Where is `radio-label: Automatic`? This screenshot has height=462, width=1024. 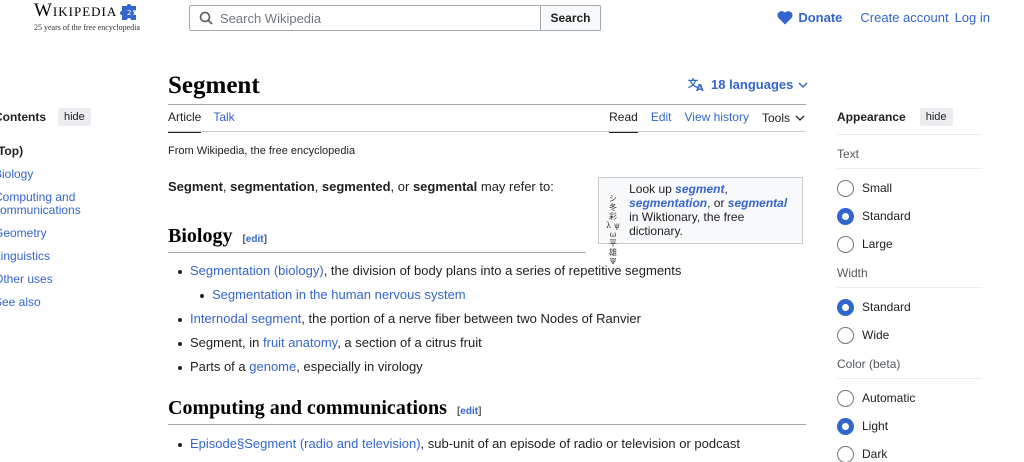 radio-label: Automatic is located at coordinates (889, 398).